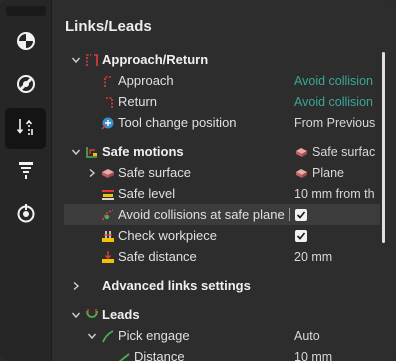  Describe the element at coordinates (108, 173) in the screenshot. I see `safe-surface-icon` at that location.